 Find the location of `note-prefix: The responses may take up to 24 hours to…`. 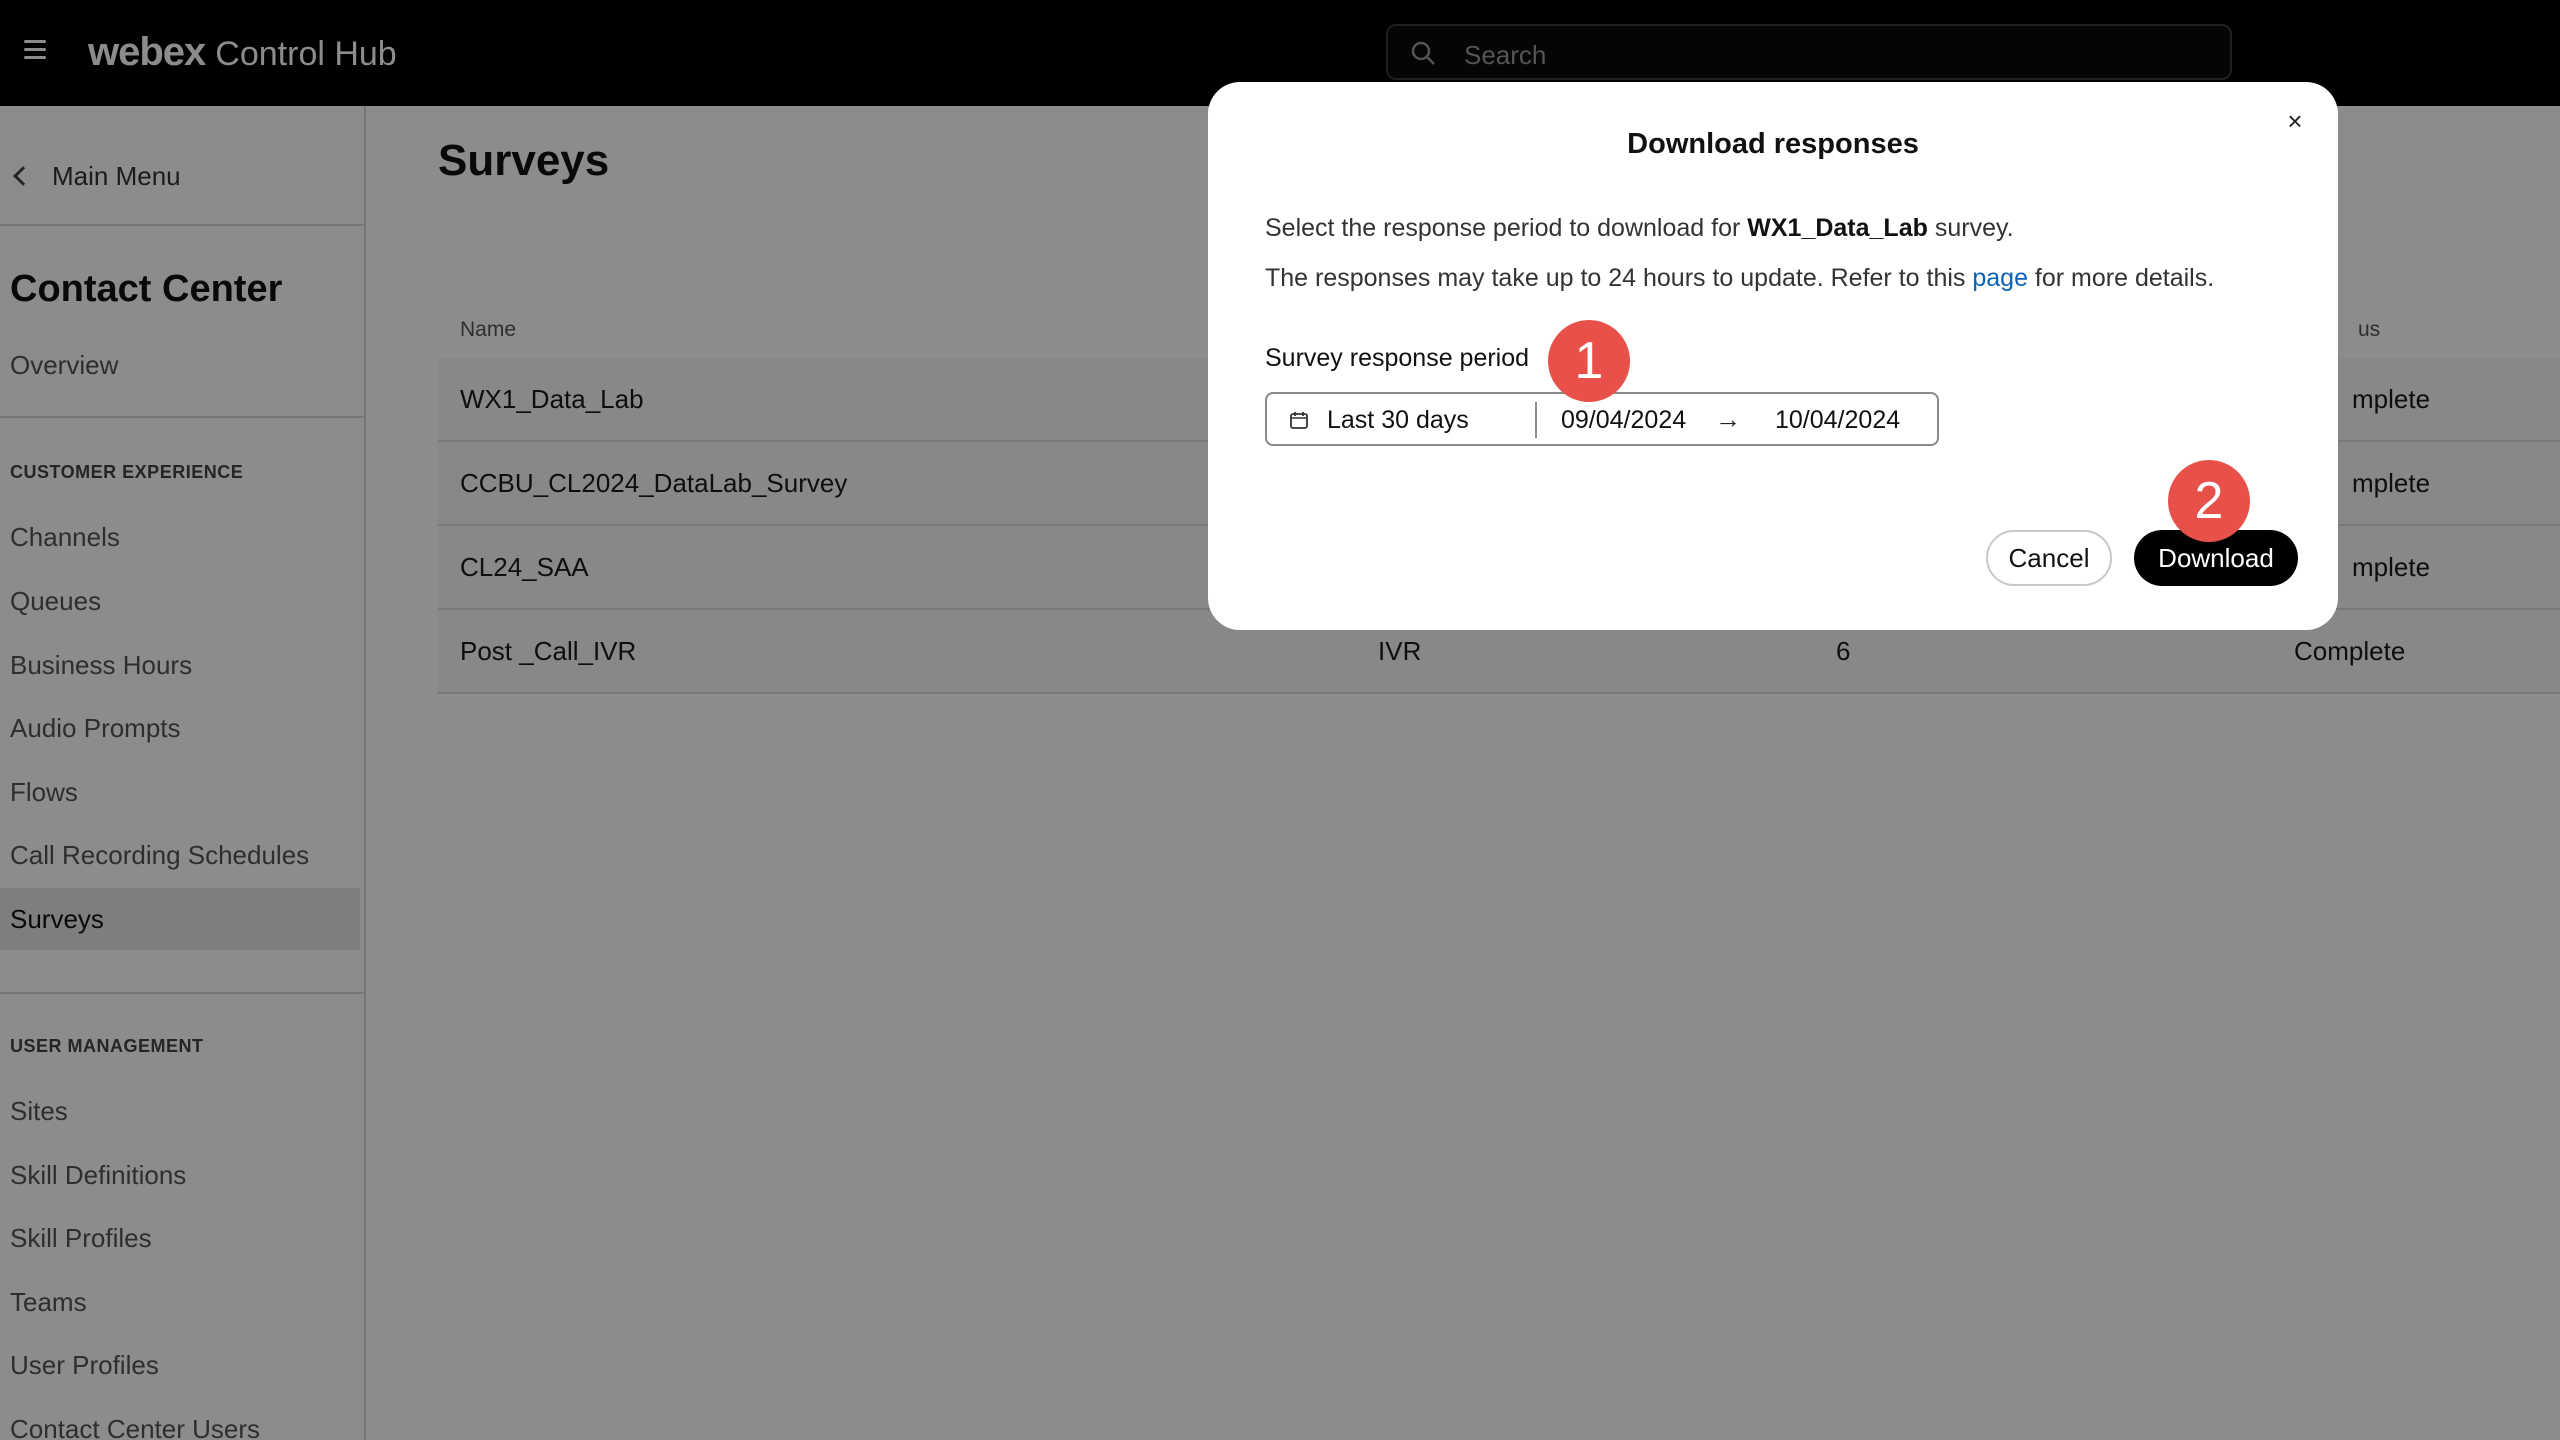

note-prefix: The responses may take up to 24 hours to… is located at coordinates (1619, 278).